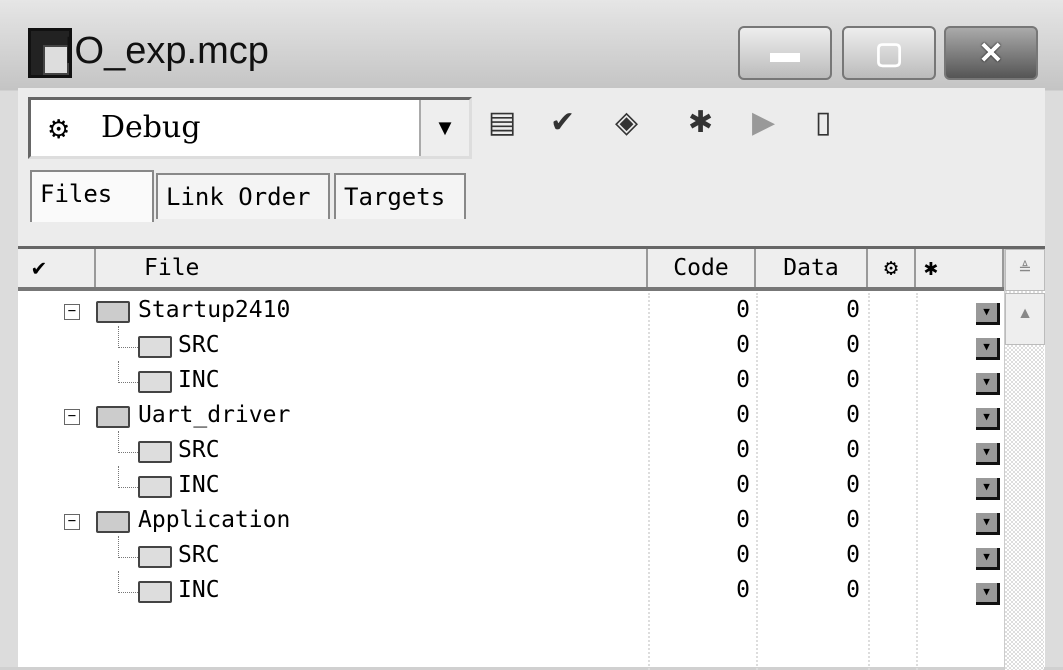 This screenshot has height=670, width=1063. I want to click on data-column-header: Data, so click(812, 268).